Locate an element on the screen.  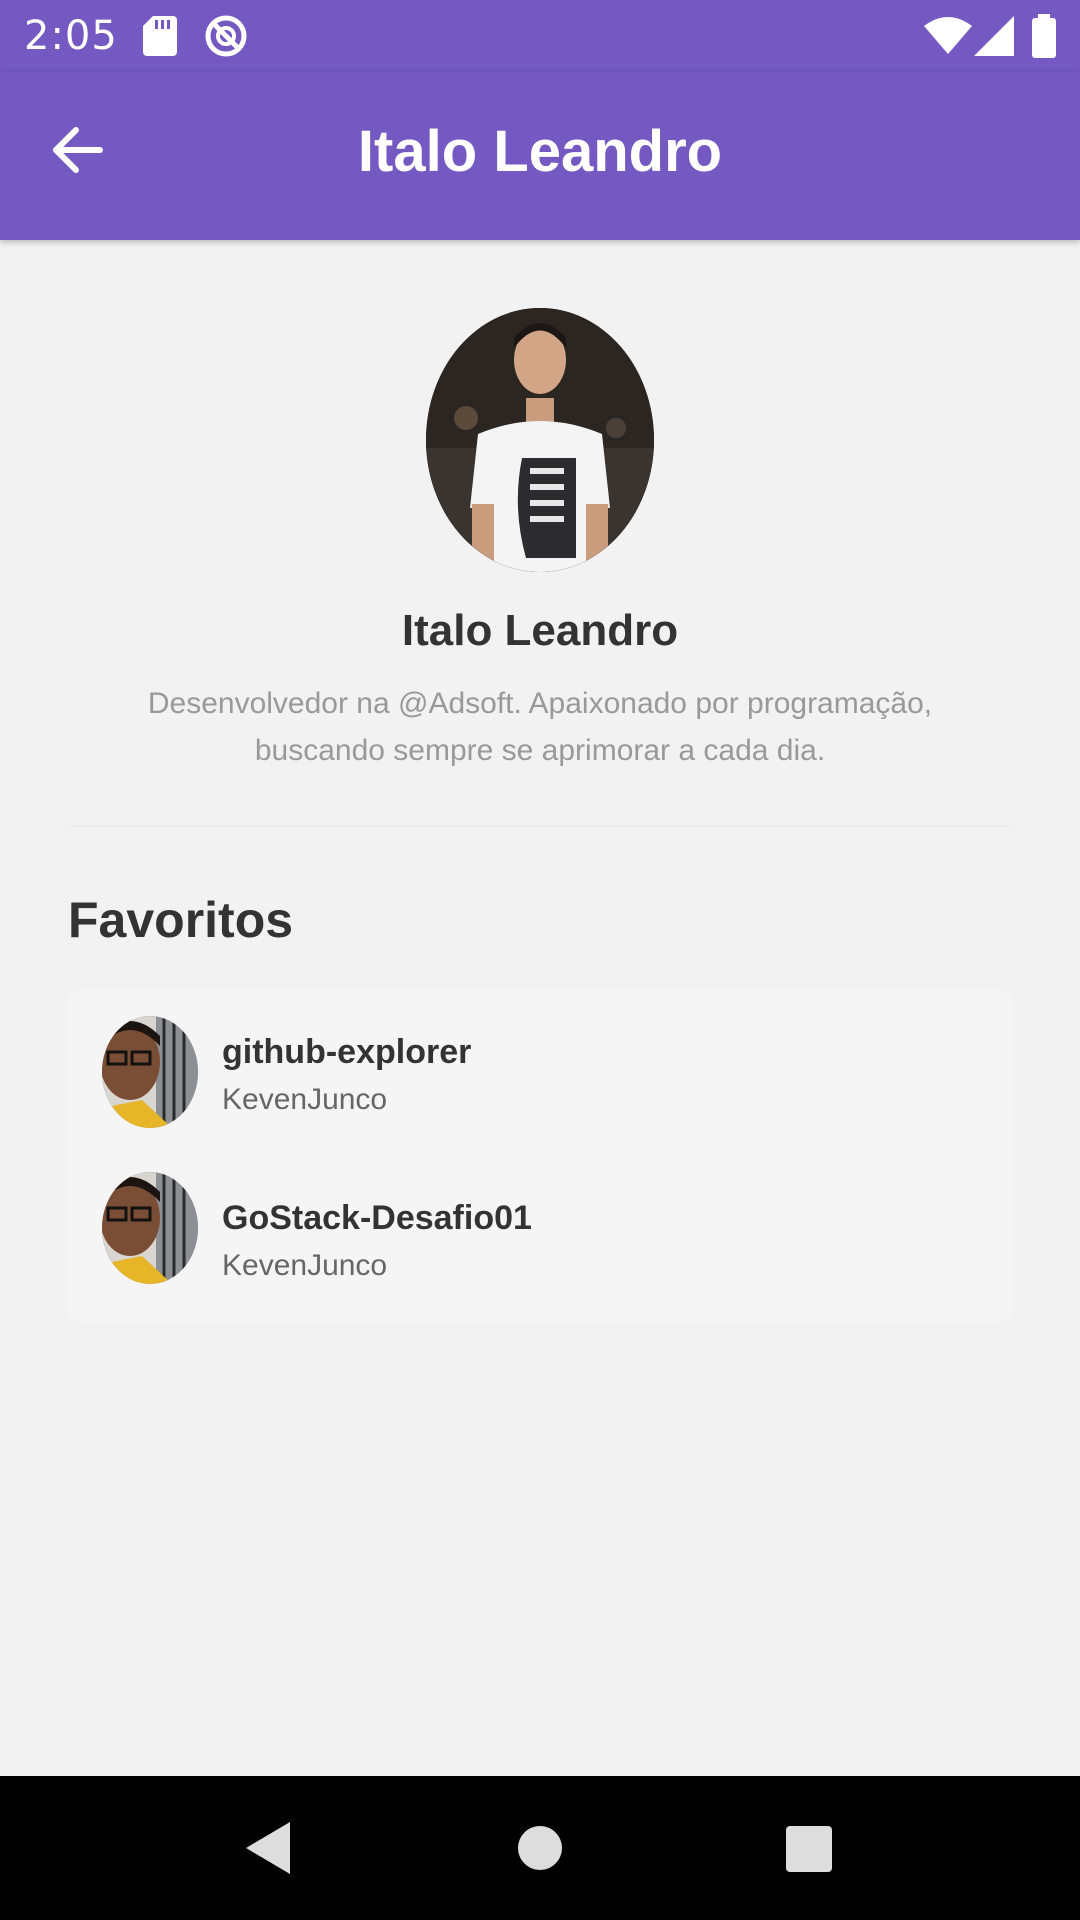
app-bar: Italo Leandro is located at coordinates (540, 156).